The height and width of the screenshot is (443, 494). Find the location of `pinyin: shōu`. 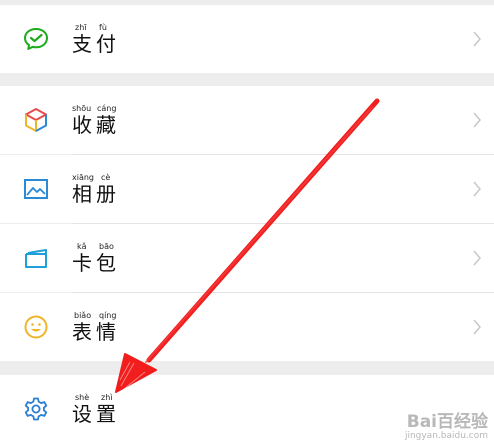

pinyin: shōu is located at coordinates (82, 108).